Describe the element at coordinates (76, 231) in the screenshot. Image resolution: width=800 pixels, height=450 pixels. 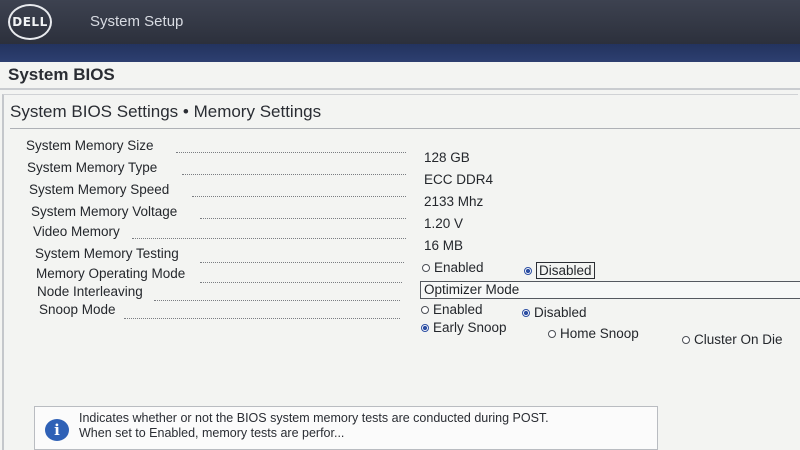
I see `setting-label: Video Memory` at that location.